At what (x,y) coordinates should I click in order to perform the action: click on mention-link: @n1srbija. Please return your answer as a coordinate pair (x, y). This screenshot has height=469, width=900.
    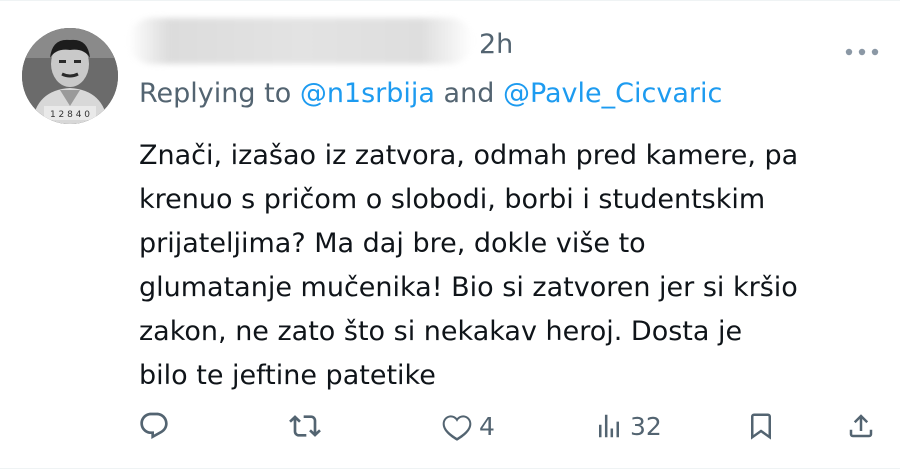
    Looking at the image, I should click on (367, 93).